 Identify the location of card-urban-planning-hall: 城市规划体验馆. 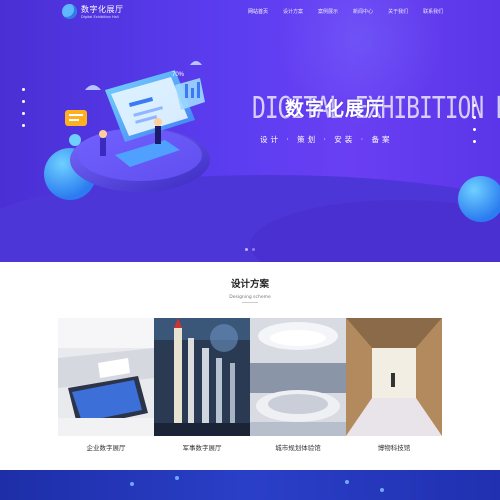
(298, 387).